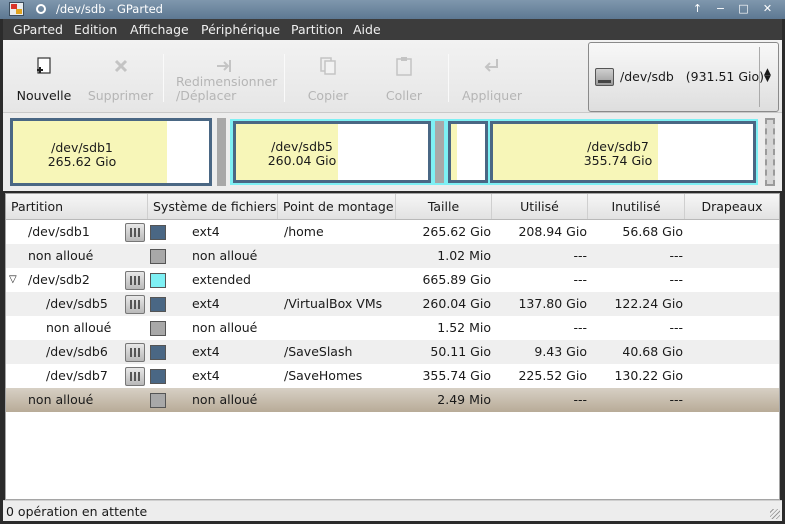  Describe the element at coordinates (44, 65) in the screenshot. I see `new-partition-icon` at that location.